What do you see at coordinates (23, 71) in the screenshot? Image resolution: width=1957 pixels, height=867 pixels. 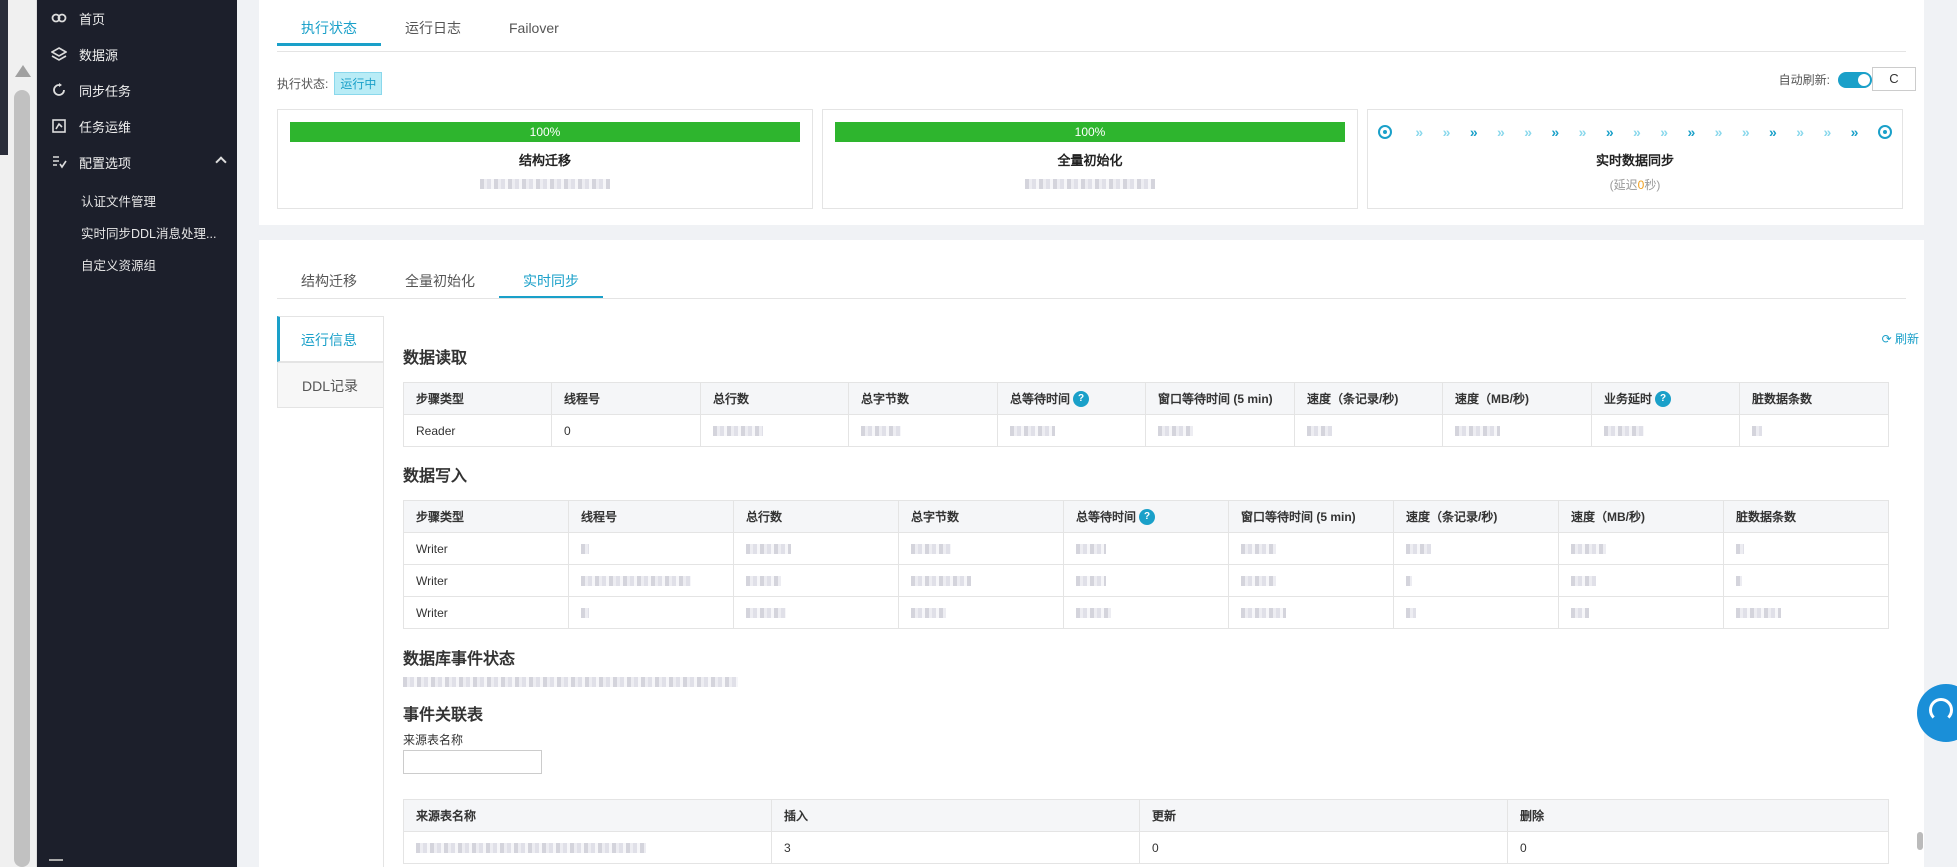 I see `scroll-up-arrow-icon` at bounding box center [23, 71].